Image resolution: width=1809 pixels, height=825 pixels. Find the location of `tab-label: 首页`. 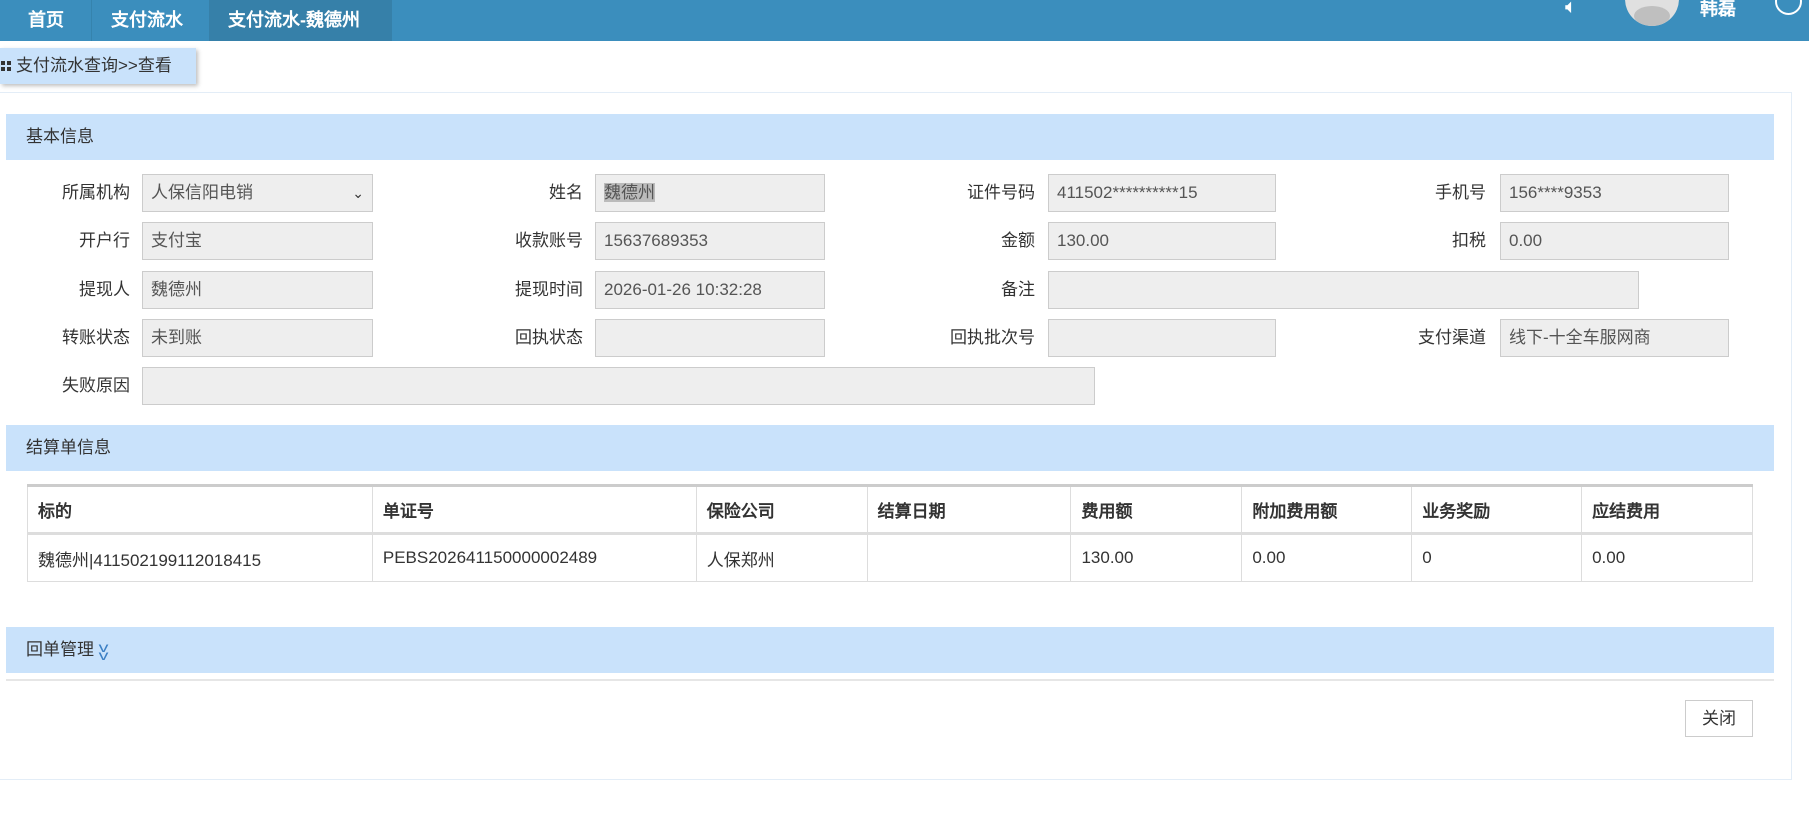

tab-label: 首页 is located at coordinates (46, 20).